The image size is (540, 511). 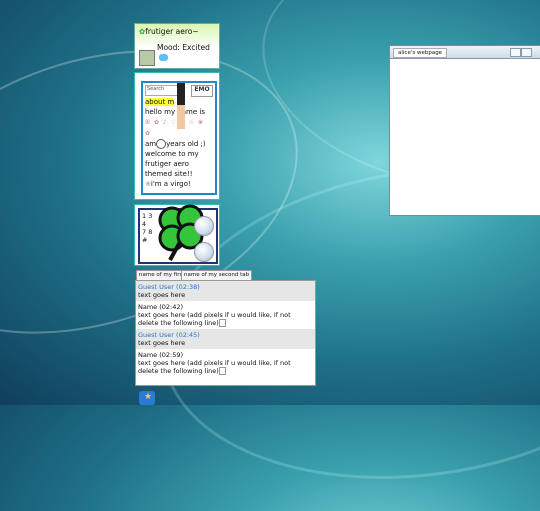 I want to click on about-line-6: themed site!!, so click(x=169, y=174).